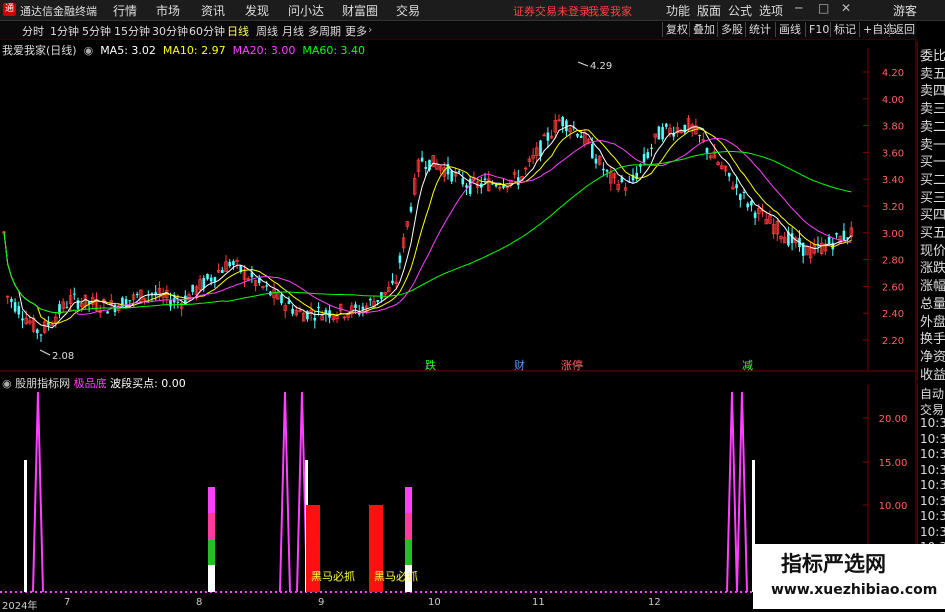 This screenshot has width=945, height=612. Describe the element at coordinates (194, 50) in the screenshot. I see `ma10-label: MA10: 2.97` at that location.